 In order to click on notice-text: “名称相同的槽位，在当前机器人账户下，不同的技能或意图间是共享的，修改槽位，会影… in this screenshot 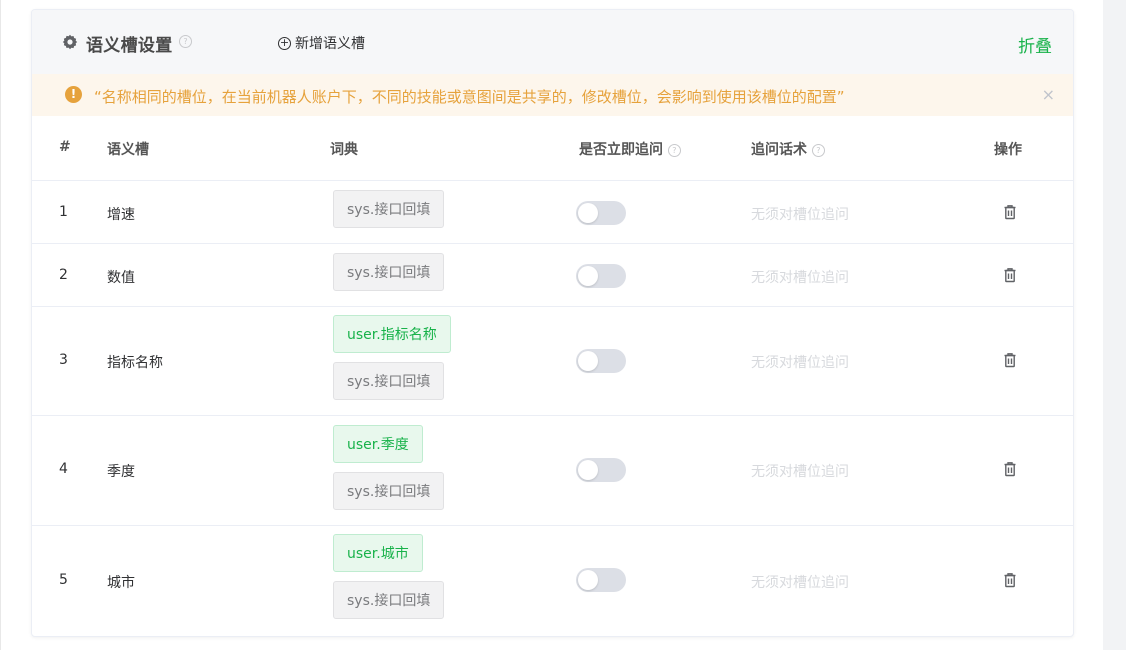, I will do `click(469, 97)`.